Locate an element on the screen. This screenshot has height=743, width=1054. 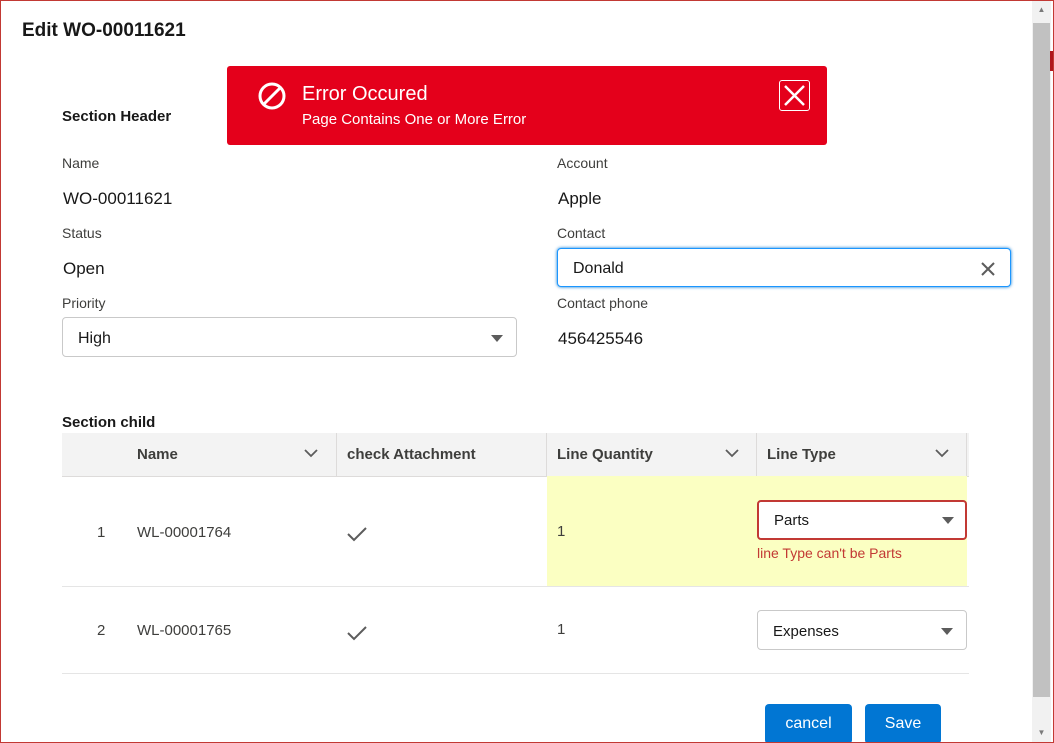
priority-select: High is located at coordinates (289, 337).